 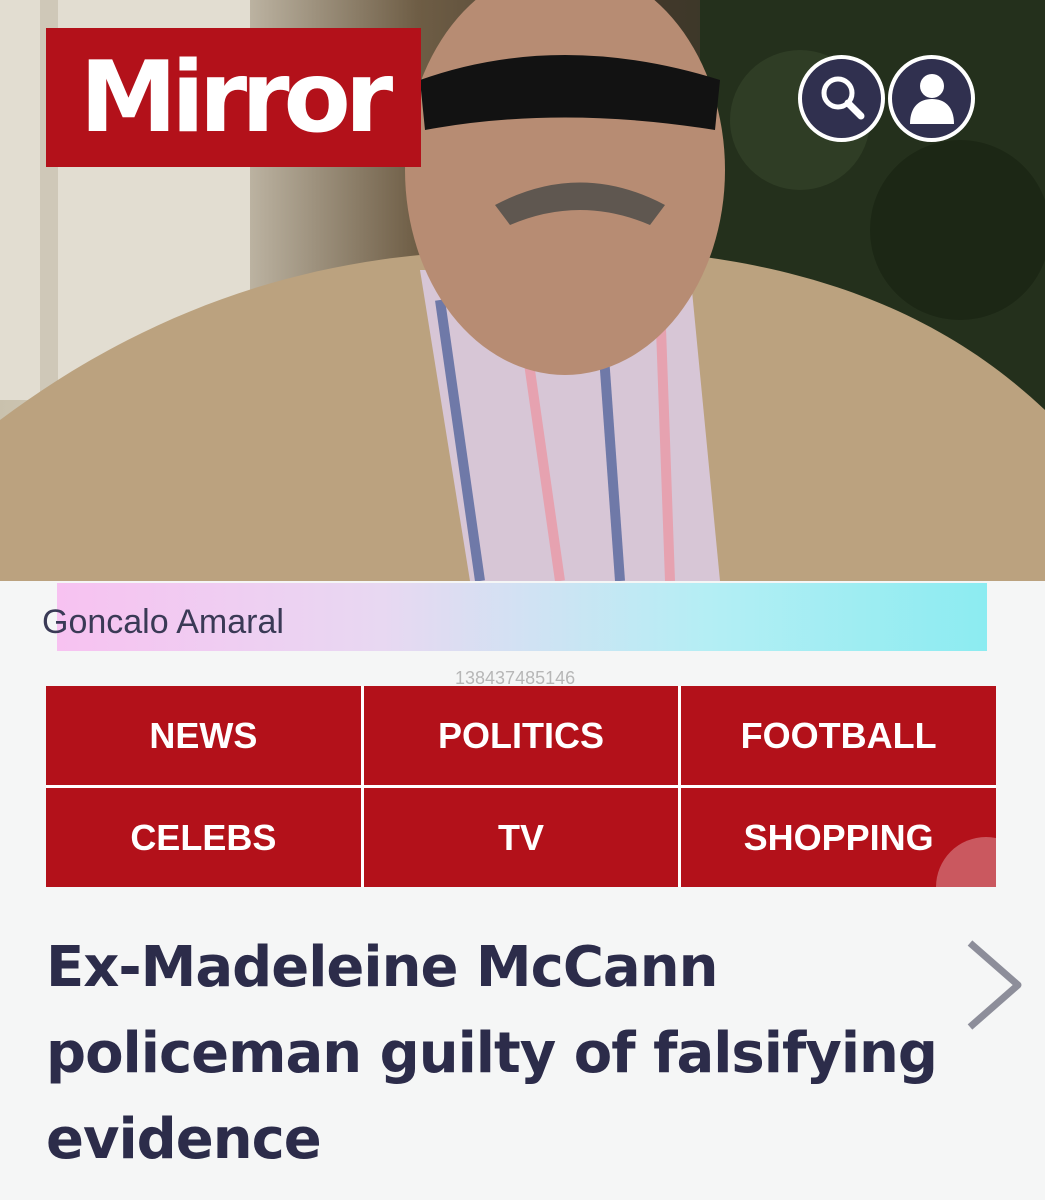 What do you see at coordinates (203, 735) in the screenshot?
I see `nav-news: NEWS` at bounding box center [203, 735].